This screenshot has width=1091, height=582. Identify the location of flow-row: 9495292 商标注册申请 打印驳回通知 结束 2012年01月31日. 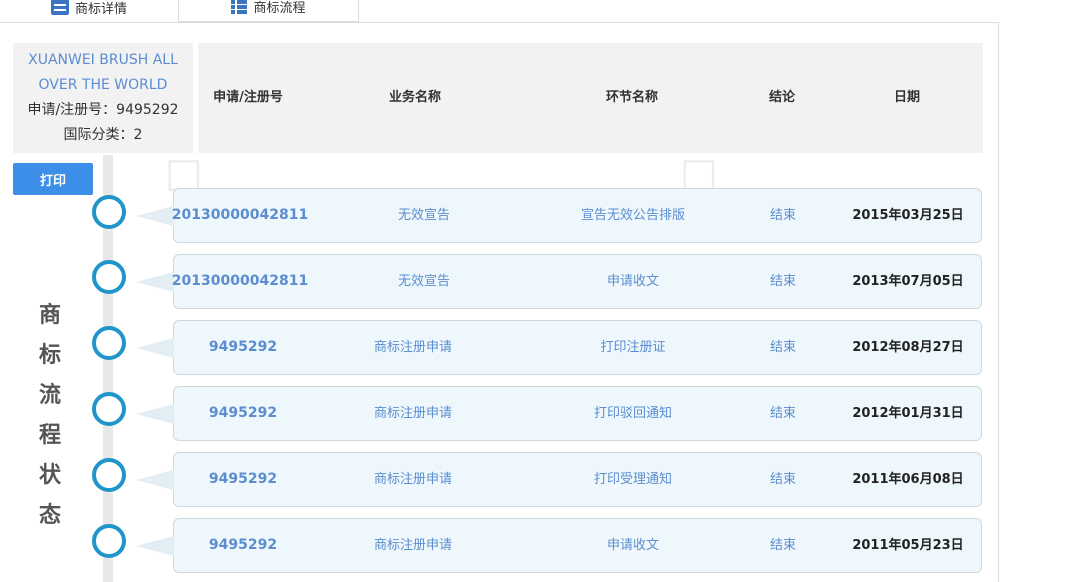
(559, 413).